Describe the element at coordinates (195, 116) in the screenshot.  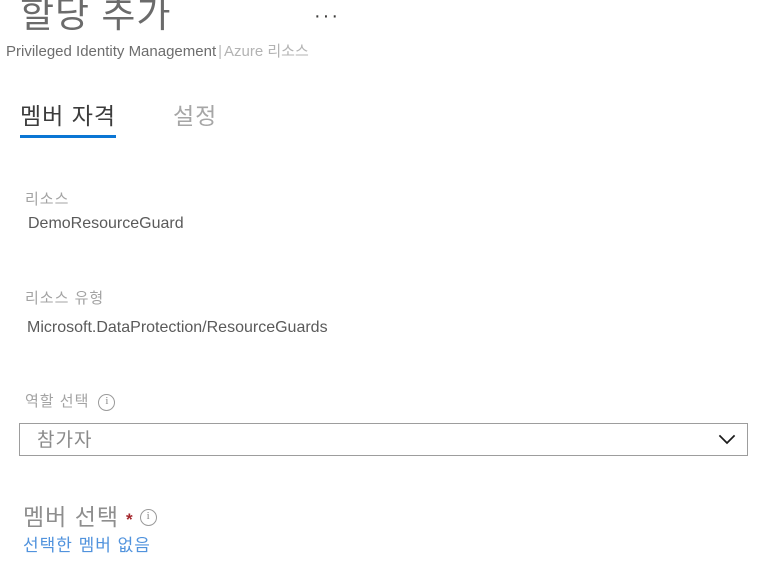
I see `tab-settings-label: 설정` at that location.